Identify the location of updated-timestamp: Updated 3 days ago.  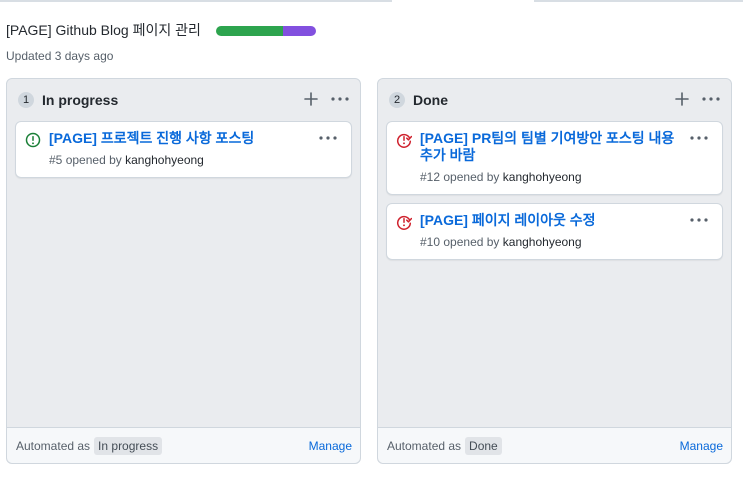
(60, 56).